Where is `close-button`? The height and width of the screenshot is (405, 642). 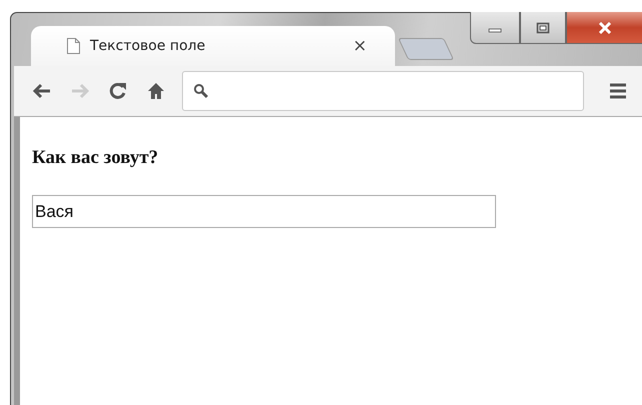
close-button is located at coordinates (604, 28).